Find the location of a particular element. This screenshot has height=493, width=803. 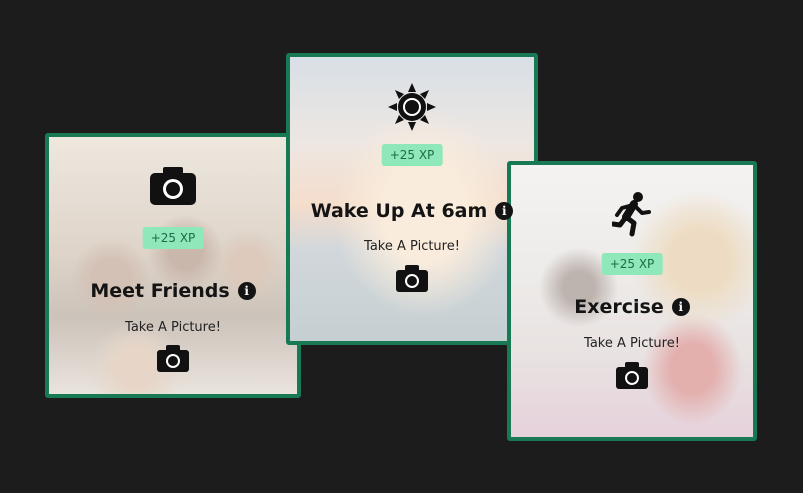

card-title-row: Meet Friends i is located at coordinates (173, 291).